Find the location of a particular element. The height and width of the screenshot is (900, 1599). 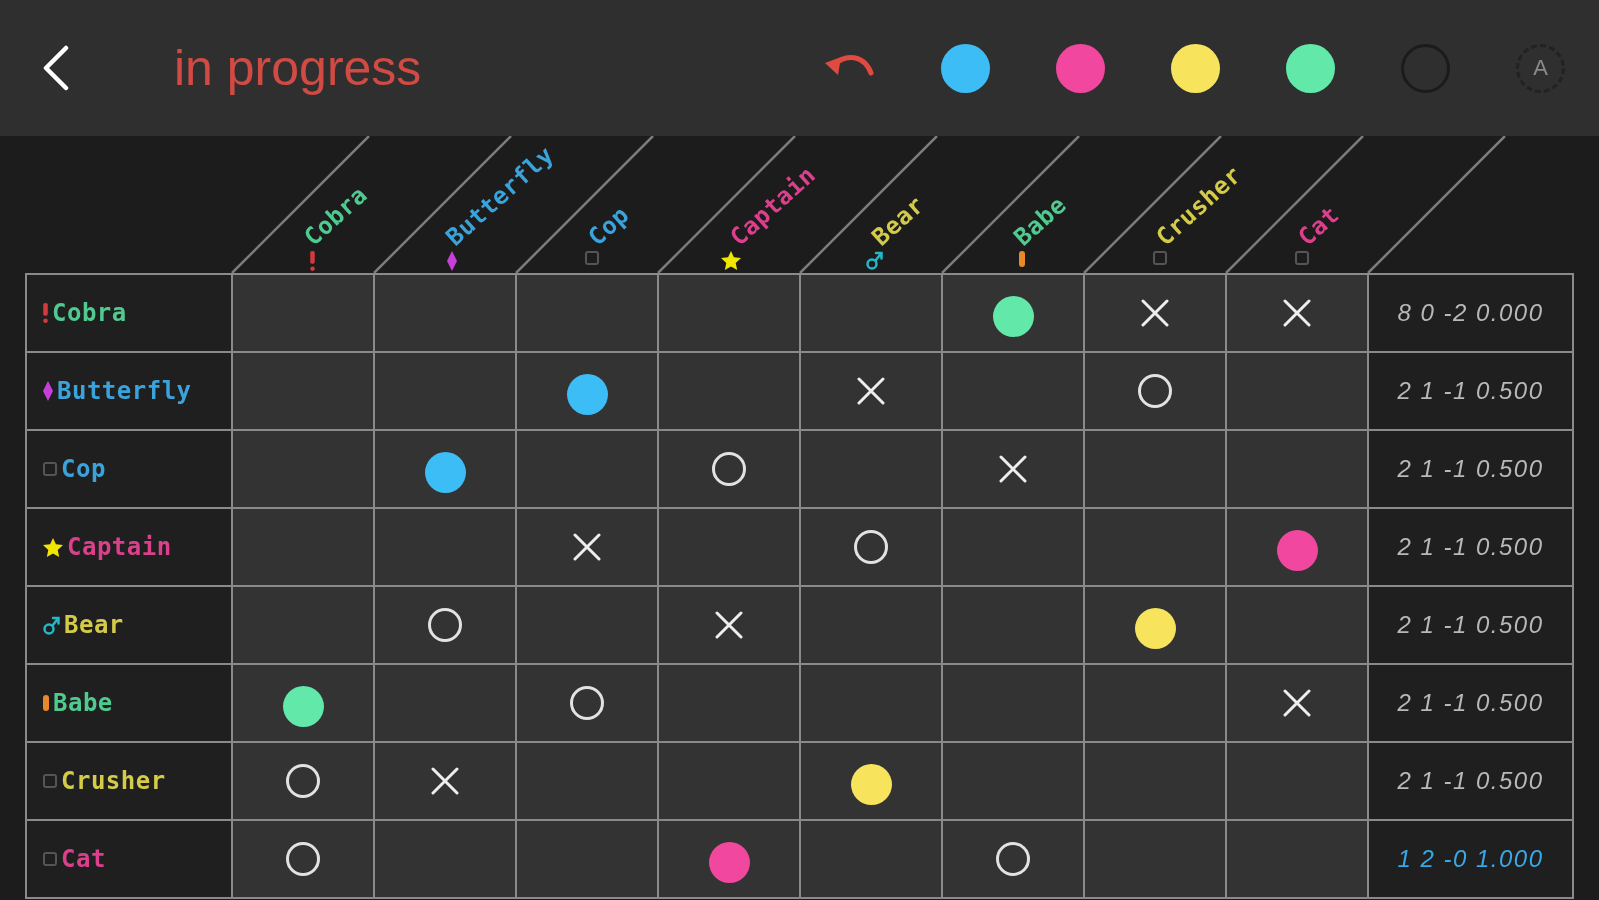

row-player-name: Bear is located at coordinates (94, 625).